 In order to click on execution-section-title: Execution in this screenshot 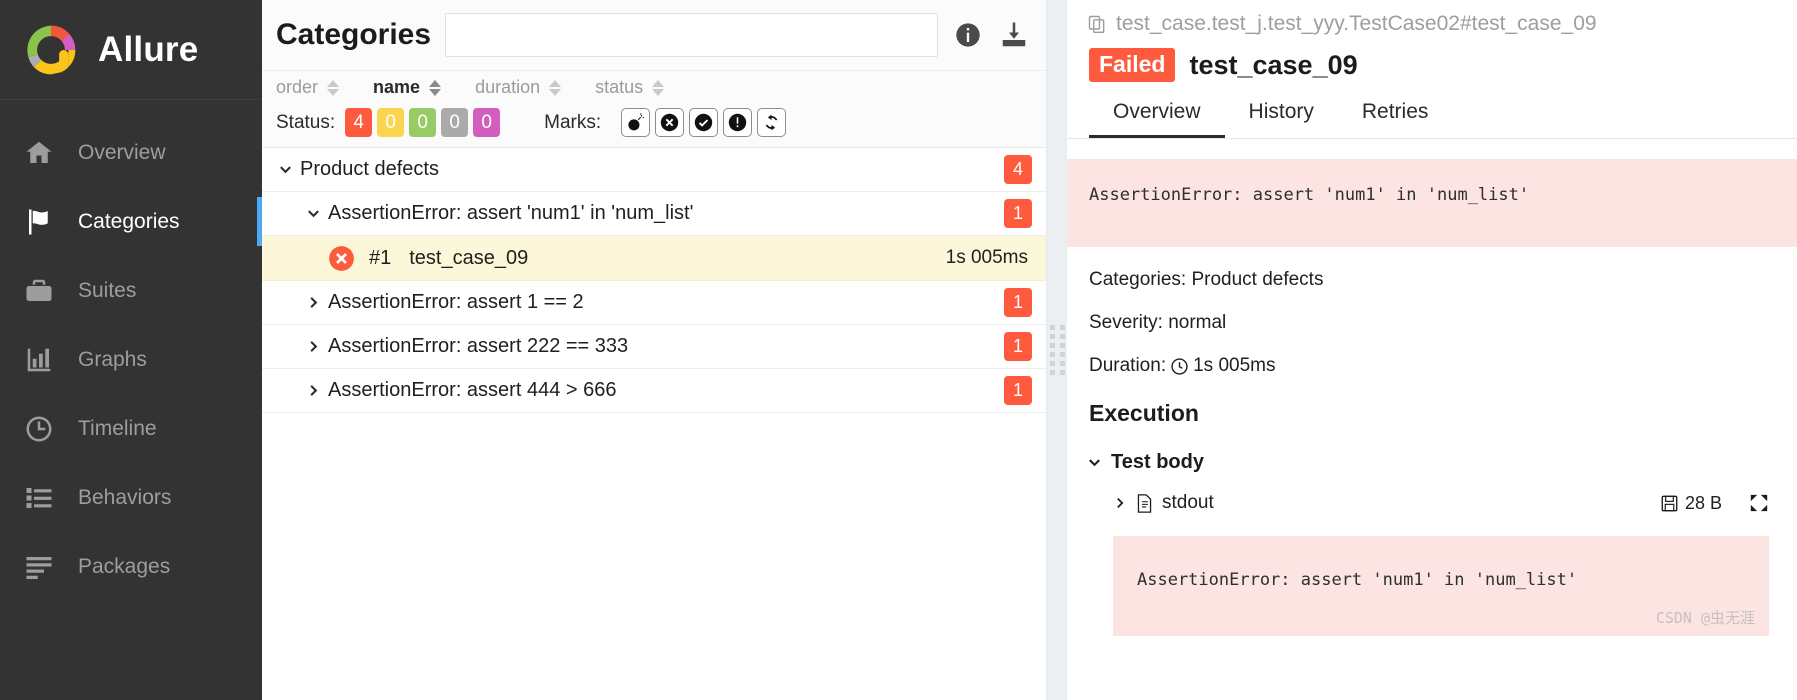, I will do `click(1144, 413)`.